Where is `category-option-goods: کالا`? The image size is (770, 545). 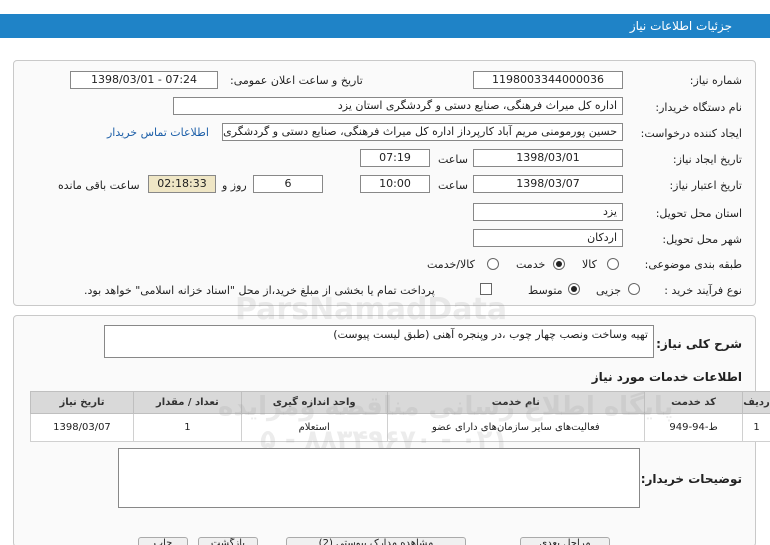
category-option-goods: کالا is located at coordinates (589, 264).